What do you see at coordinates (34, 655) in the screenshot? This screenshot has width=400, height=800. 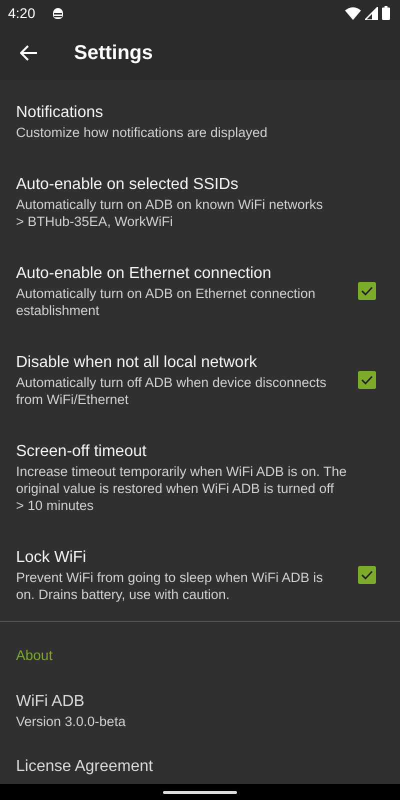 I see `section-header: About` at bounding box center [34, 655].